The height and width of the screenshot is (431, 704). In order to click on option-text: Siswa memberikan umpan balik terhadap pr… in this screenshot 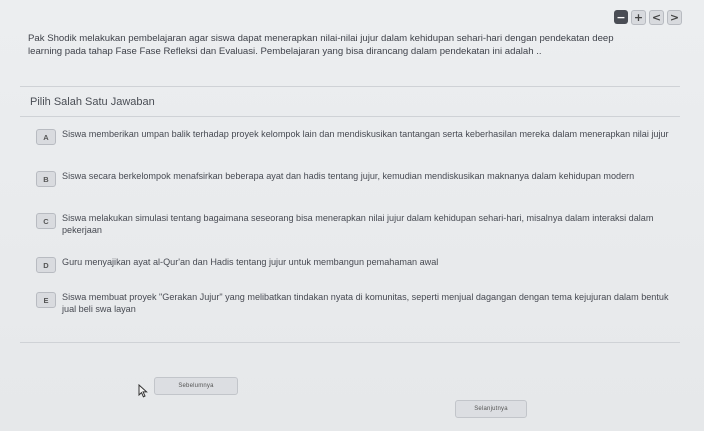, I will do `click(365, 134)`.